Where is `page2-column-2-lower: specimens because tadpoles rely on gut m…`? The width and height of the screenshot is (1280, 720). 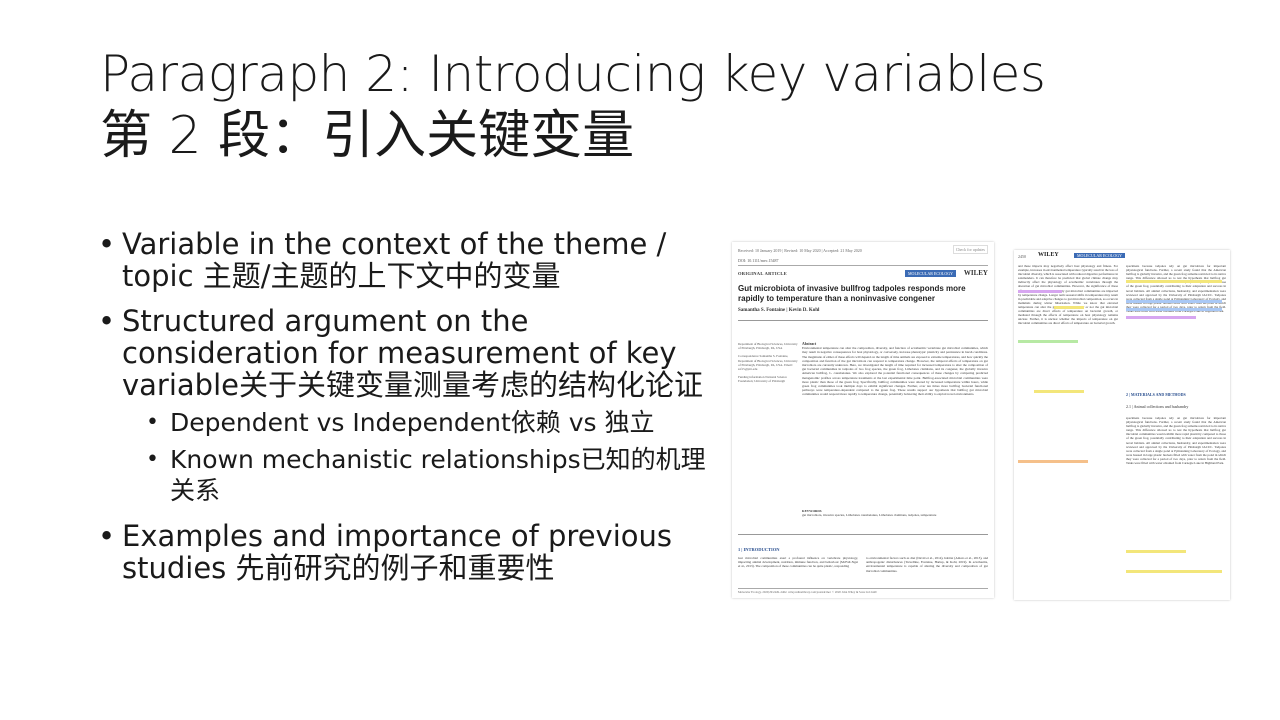 page2-column-2-lower: specimens because tadpoles rely on gut m… is located at coordinates (1176, 506).